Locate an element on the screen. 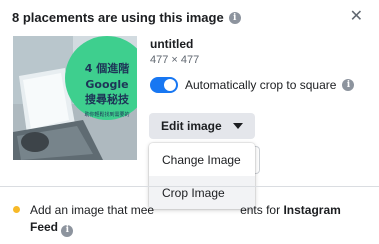 Image resolution: width=379 pixels, height=244 pixels. image-title: untitled is located at coordinates (172, 44).